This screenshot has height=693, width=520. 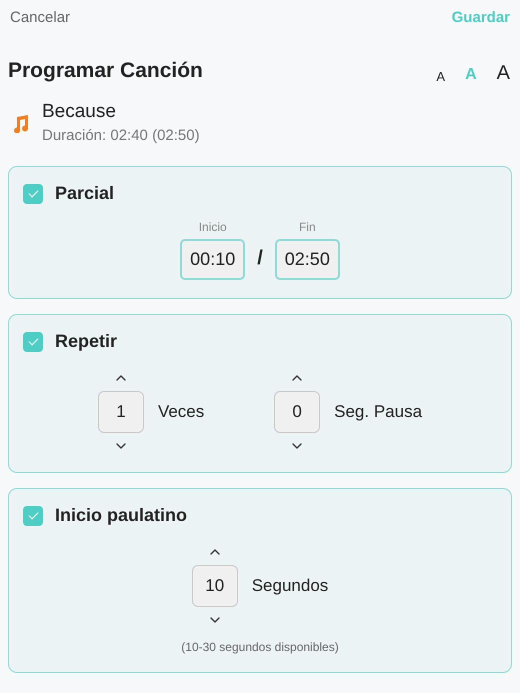 I want to click on hint-text: (10-30 segundos disponibles), so click(x=260, y=647).